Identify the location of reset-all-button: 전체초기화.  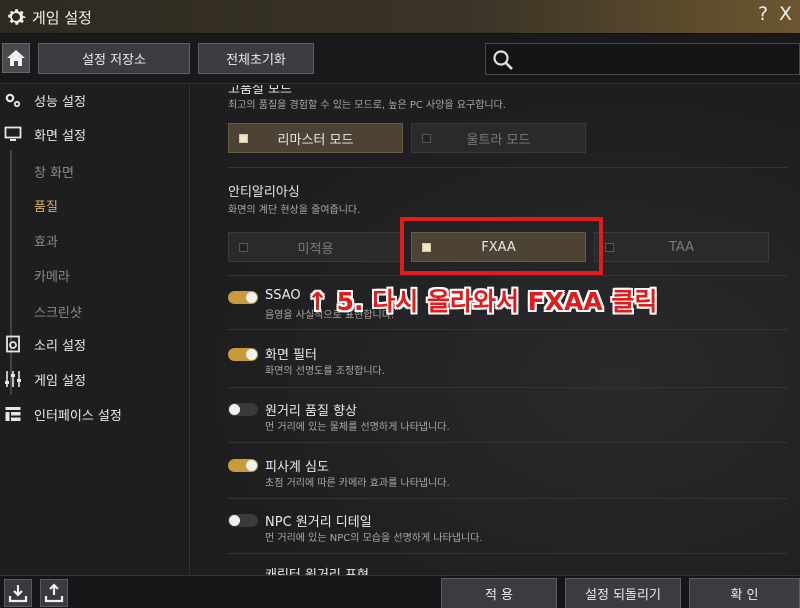
(256, 58).